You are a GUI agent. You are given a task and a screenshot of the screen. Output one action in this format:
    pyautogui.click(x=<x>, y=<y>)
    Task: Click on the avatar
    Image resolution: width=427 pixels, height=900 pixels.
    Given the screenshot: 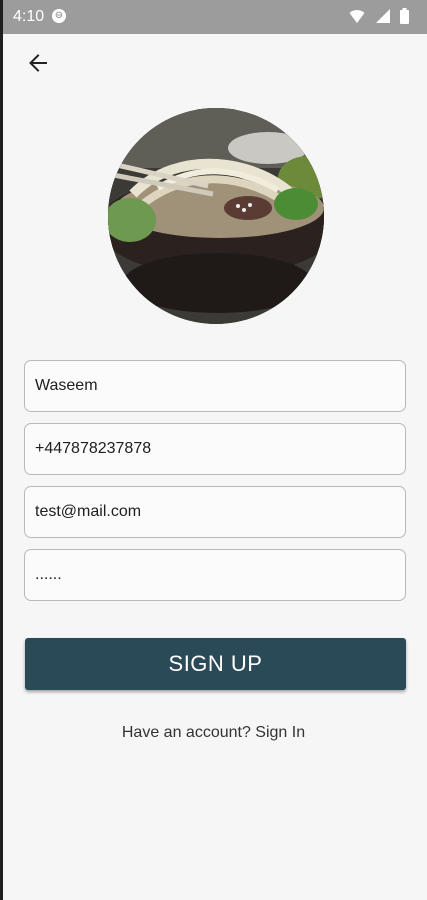 What is the action you would take?
    pyautogui.click(x=216, y=216)
    